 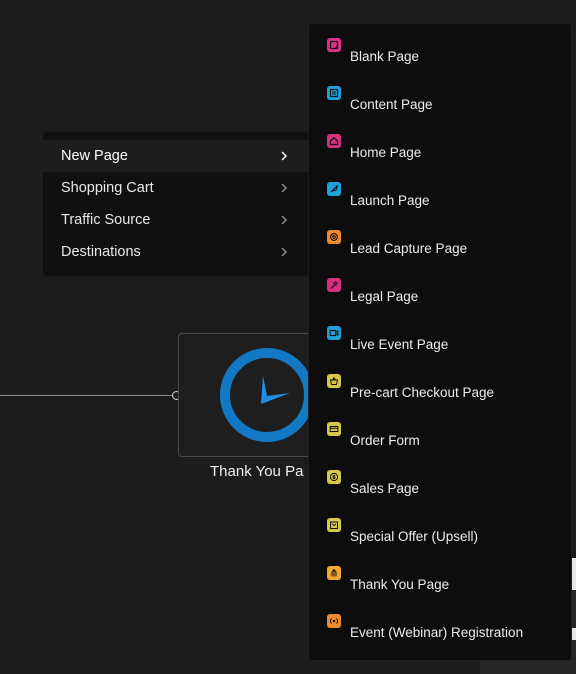 I want to click on menu-item-traffic-source: Traffic Source, so click(x=176, y=220).